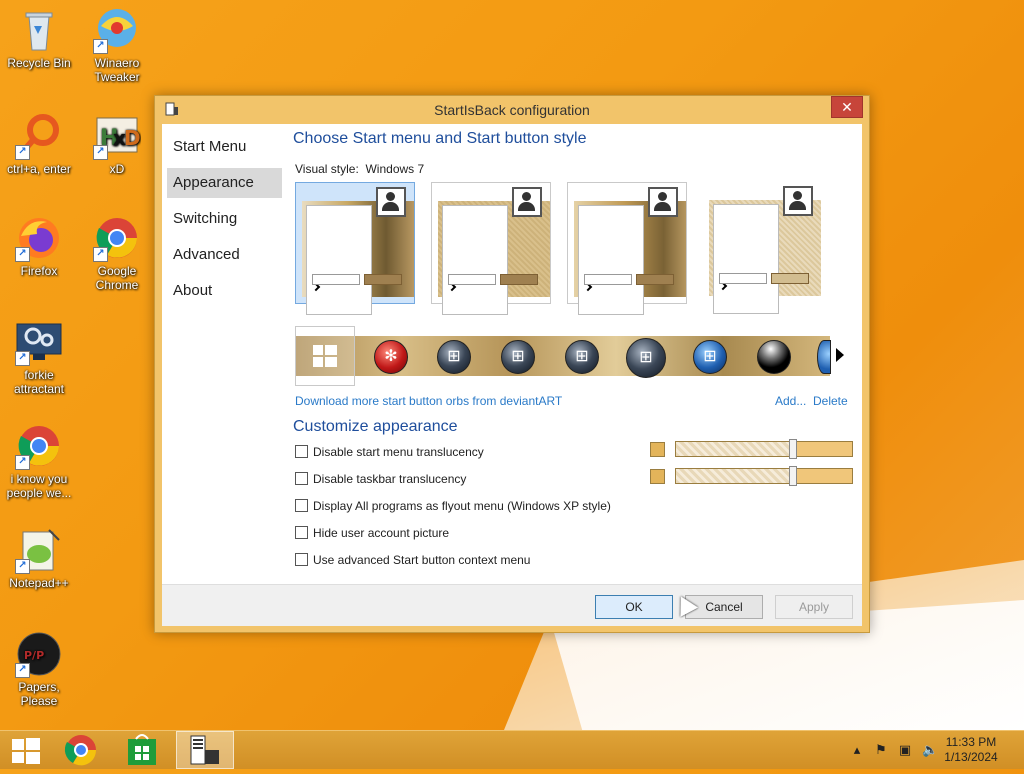 This screenshot has width=1024, height=774. Describe the element at coordinates (930, 750) in the screenshot. I see `volume-muted-icon: 🔈` at that location.